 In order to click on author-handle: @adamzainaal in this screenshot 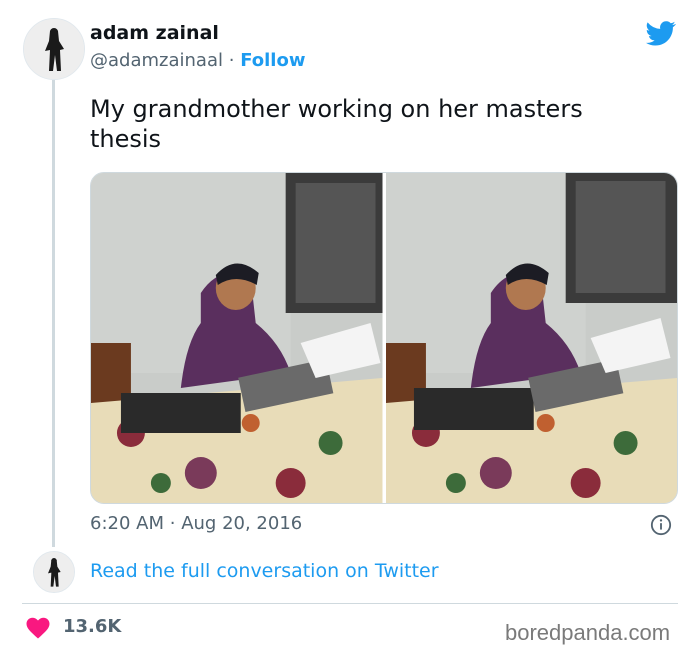, I will do `click(156, 60)`.